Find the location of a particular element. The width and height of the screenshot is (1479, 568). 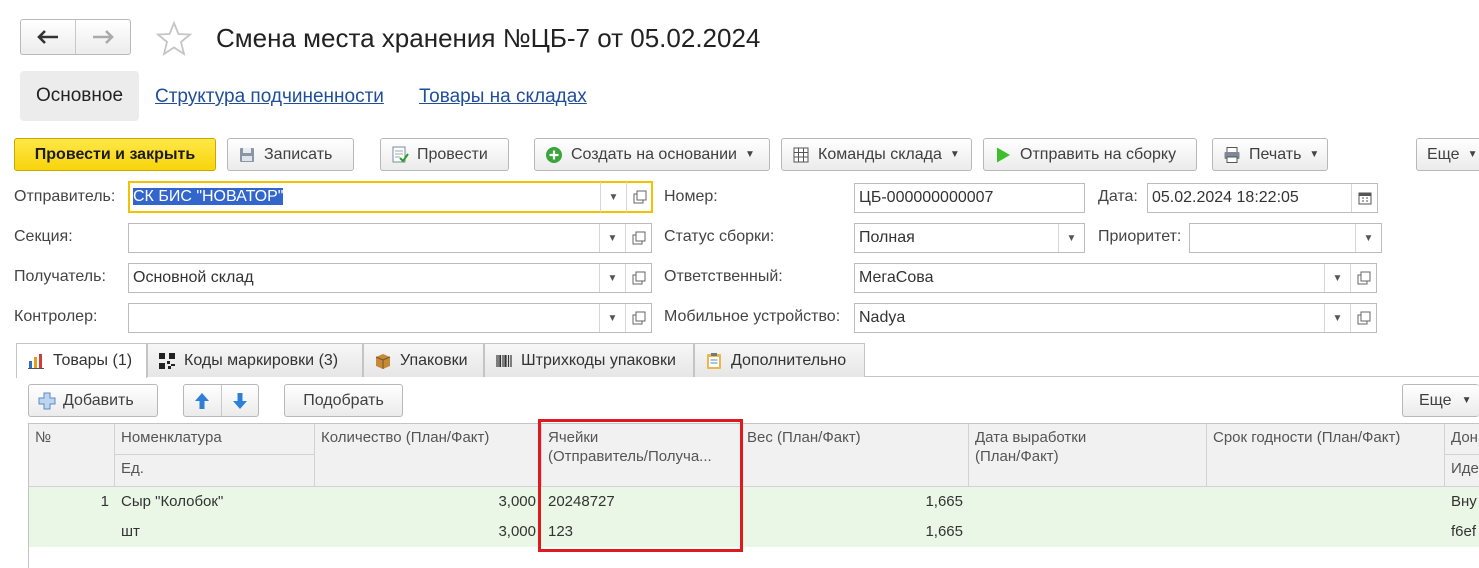

post-button: Провести is located at coordinates (444, 154).